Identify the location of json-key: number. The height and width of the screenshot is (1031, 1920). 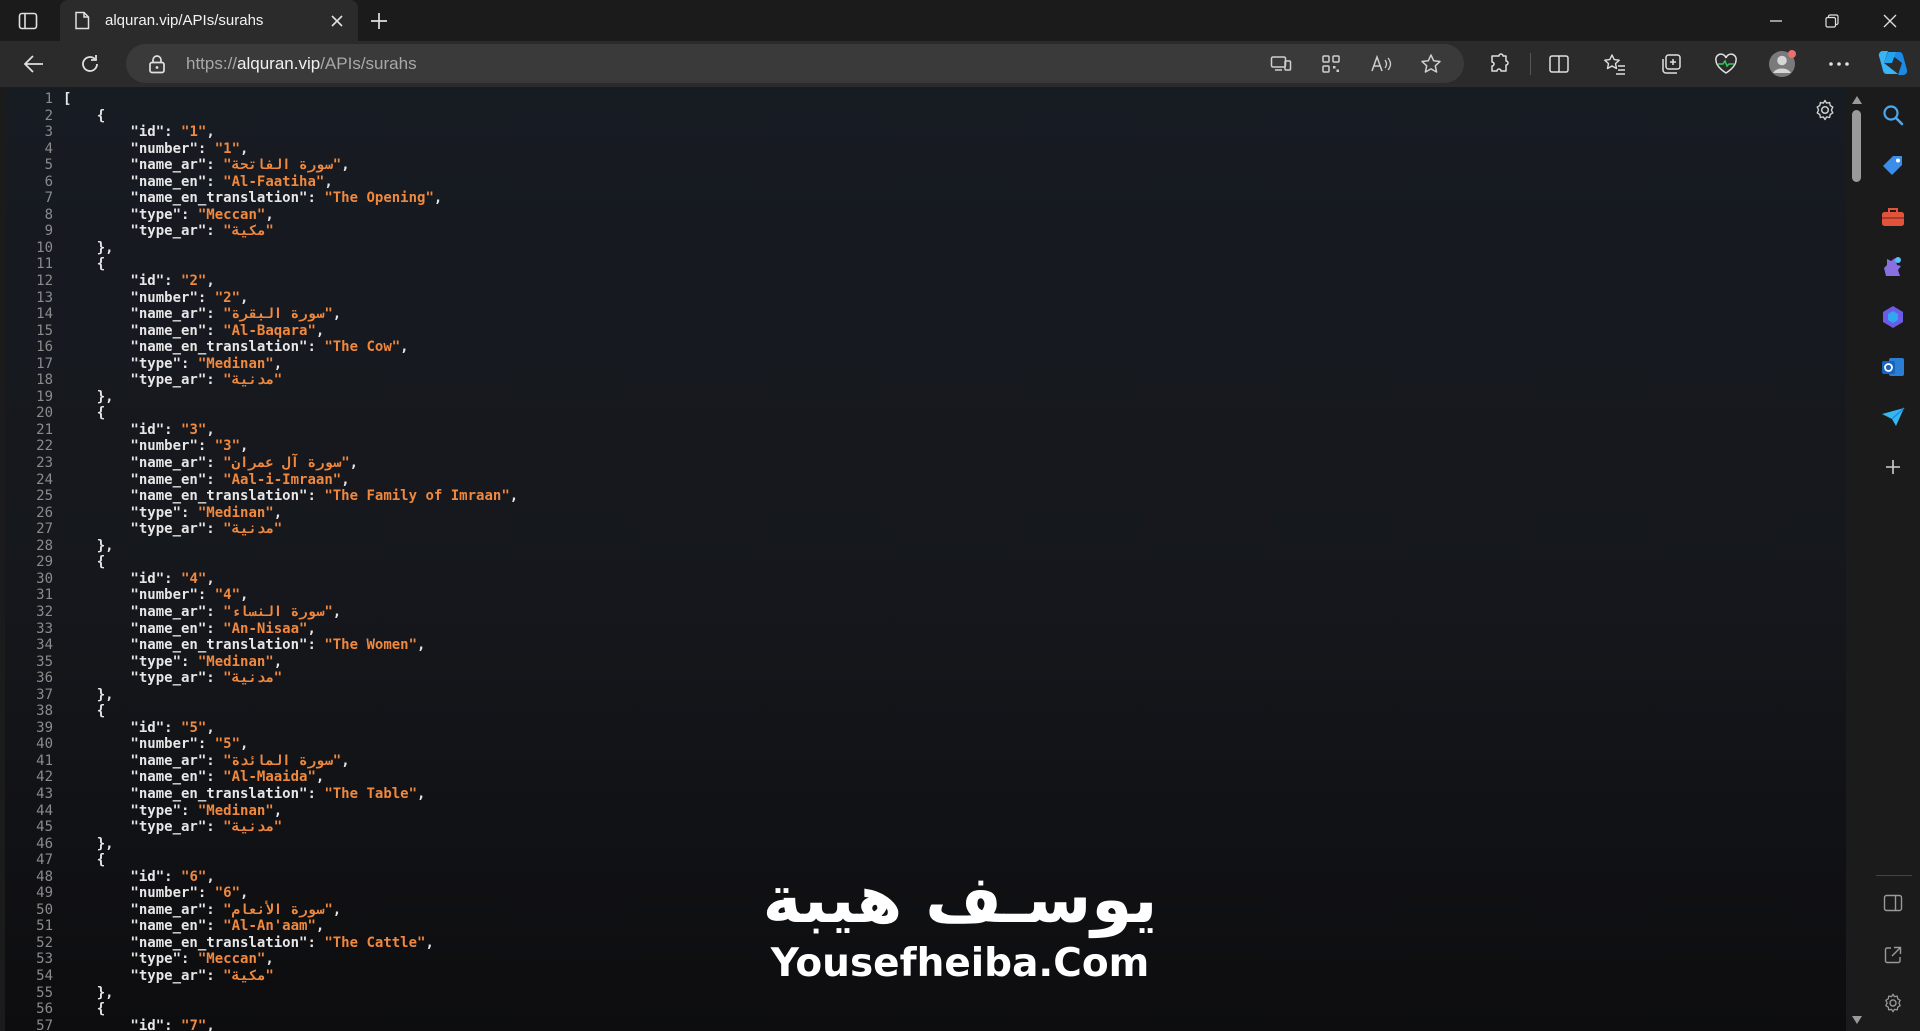
(164, 595).